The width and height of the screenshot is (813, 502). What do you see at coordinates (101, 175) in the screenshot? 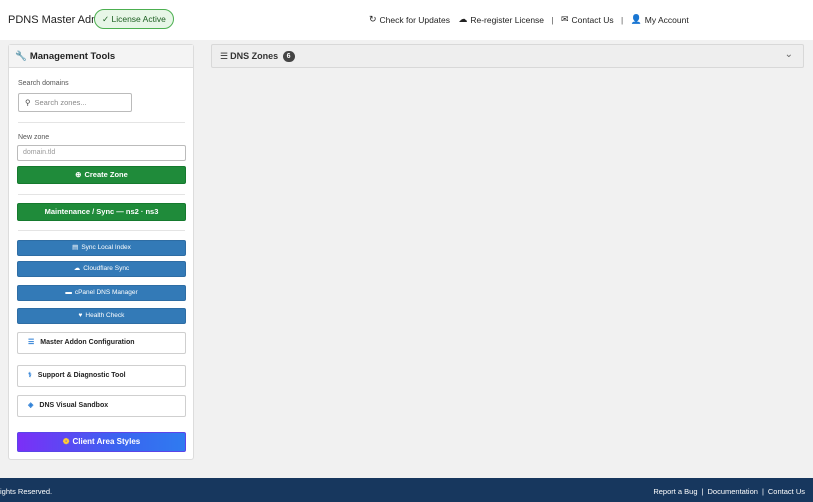
I see `create-zone-button: ⊕ Create Zone` at bounding box center [101, 175].